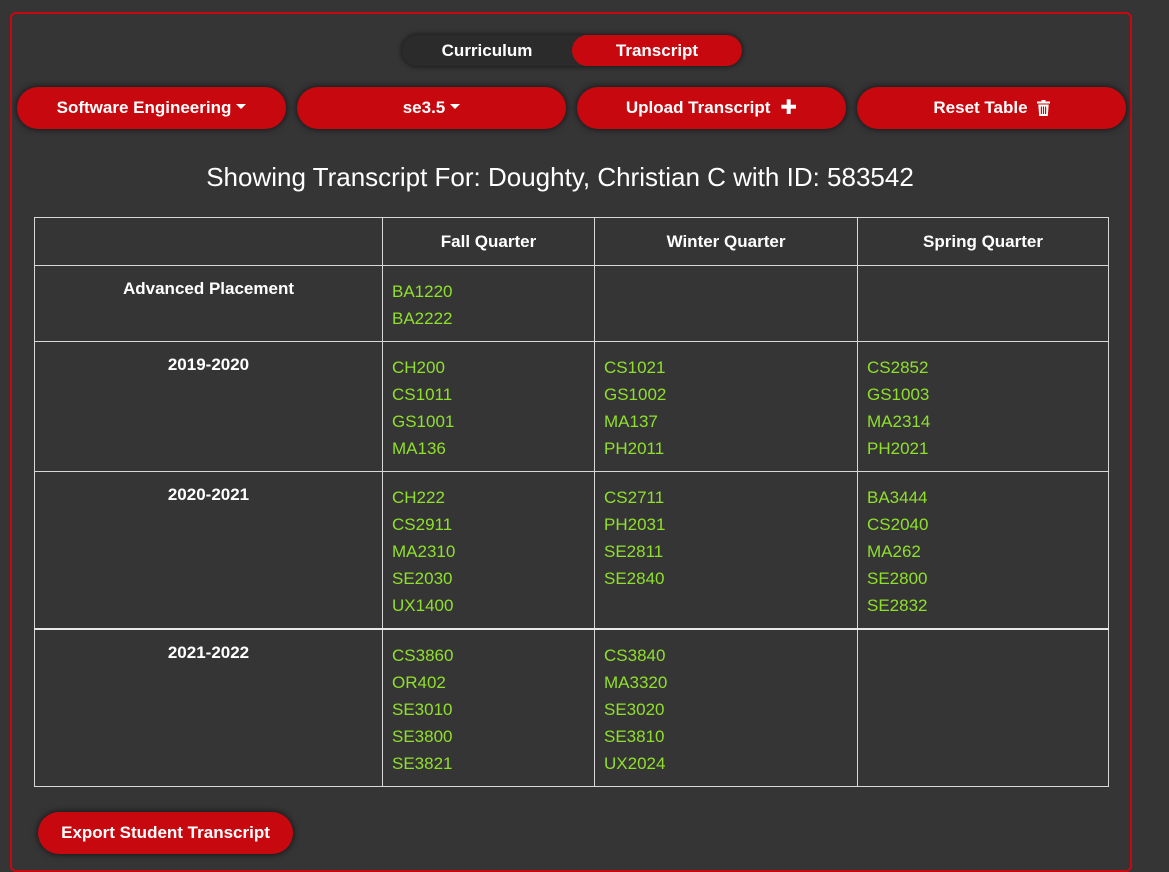 The width and height of the screenshot is (1169, 872). Describe the element at coordinates (488, 682) in the screenshot. I see `course-item: OR402` at that location.